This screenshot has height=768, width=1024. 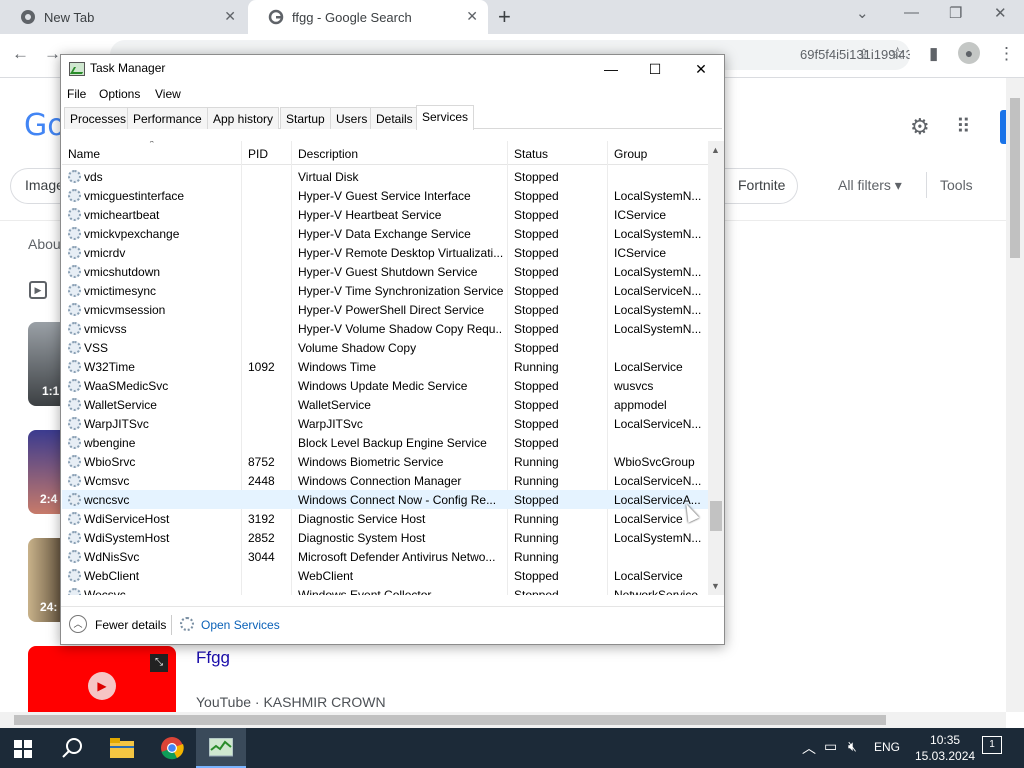 What do you see at coordinates (44, 580) in the screenshot?
I see `video-thumbnail: 24:` at bounding box center [44, 580].